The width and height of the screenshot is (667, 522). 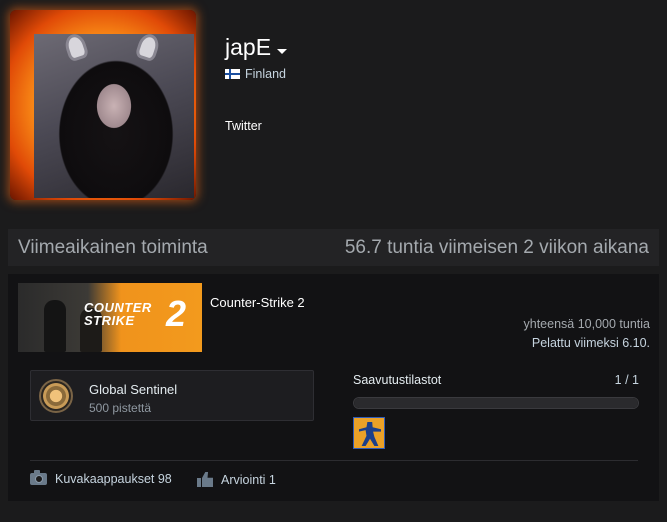 What do you see at coordinates (248, 47) in the screenshot?
I see `username: japE` at bounding box center [248, 47].